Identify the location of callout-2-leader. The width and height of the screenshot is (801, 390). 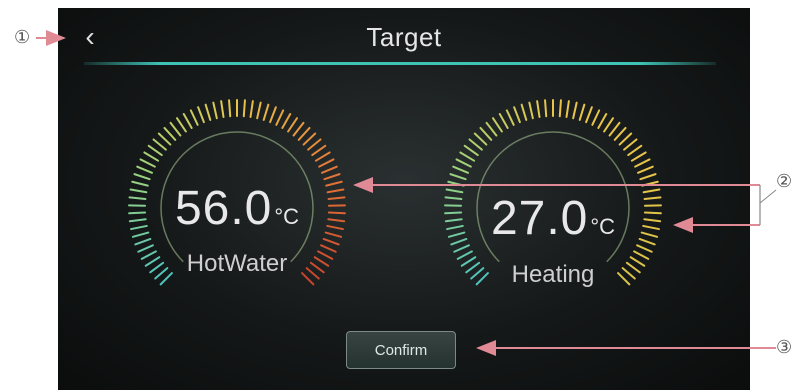
(768, 196).